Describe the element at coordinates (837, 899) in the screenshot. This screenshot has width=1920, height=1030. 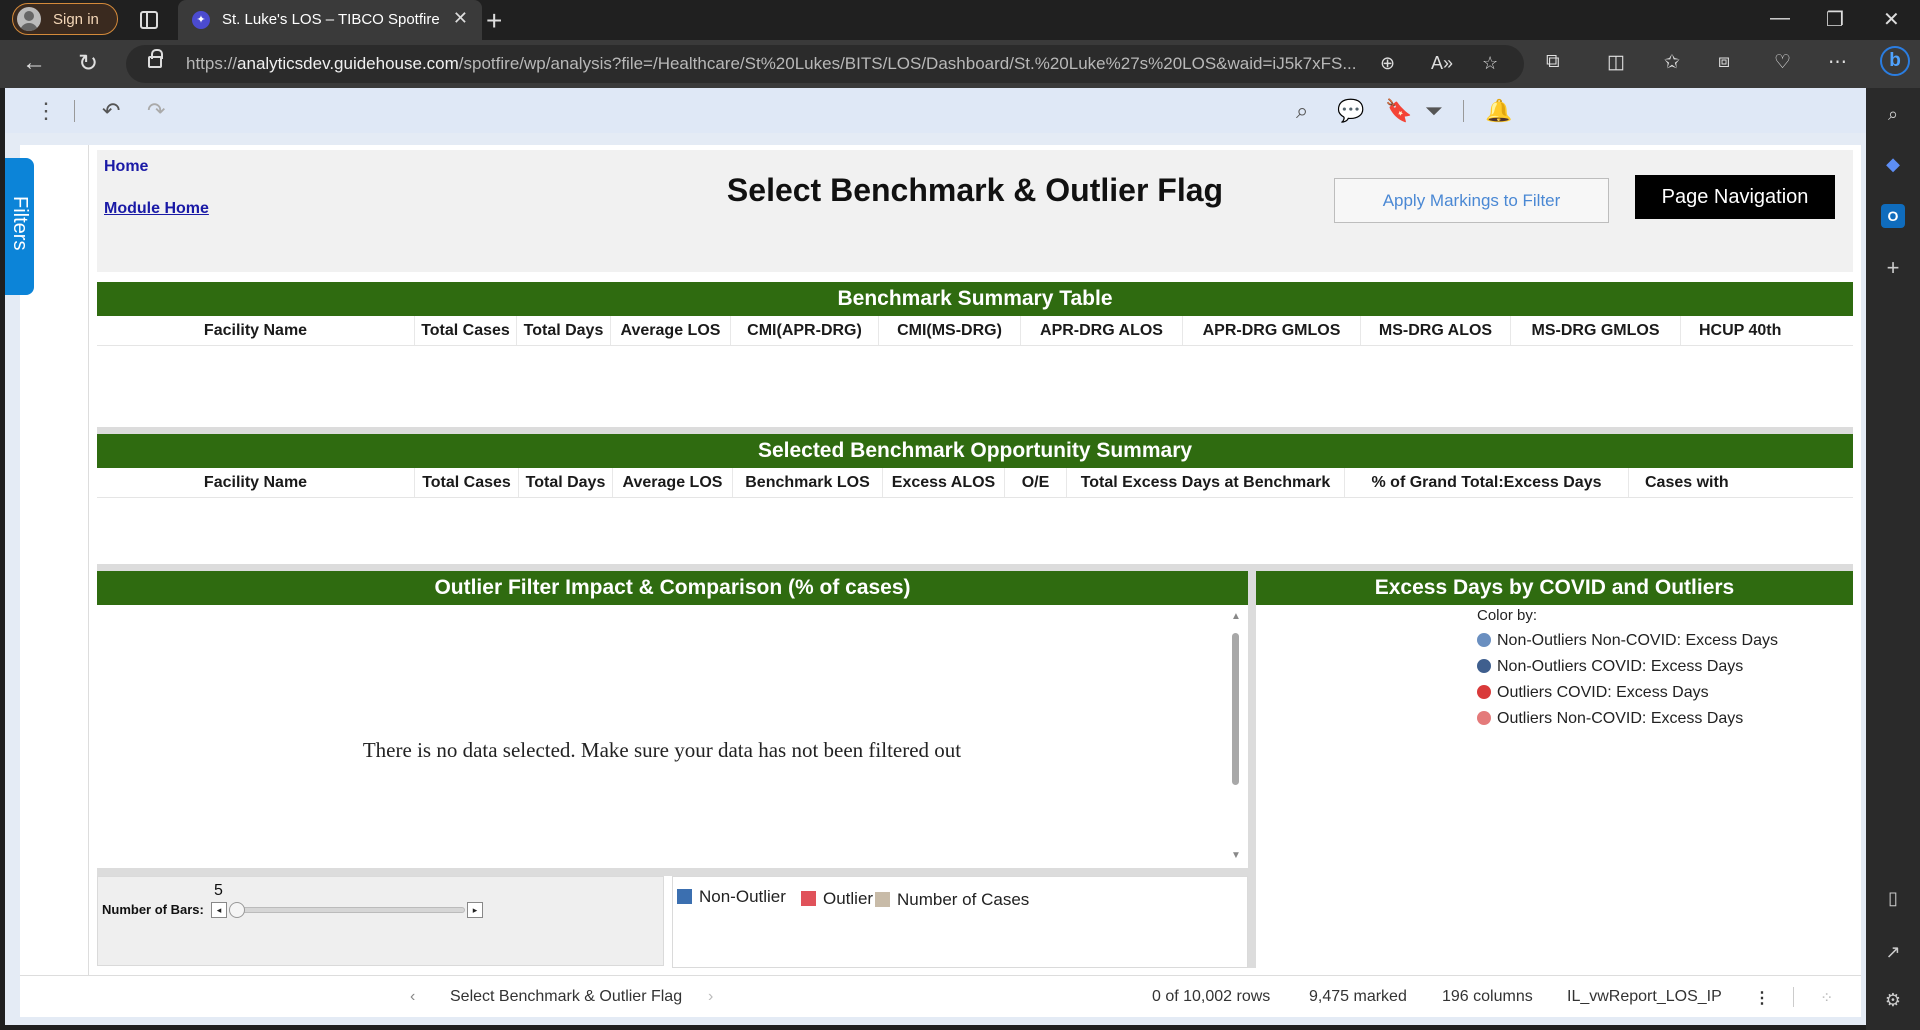
I see `legend-item-outlier: Outlier` at that location.